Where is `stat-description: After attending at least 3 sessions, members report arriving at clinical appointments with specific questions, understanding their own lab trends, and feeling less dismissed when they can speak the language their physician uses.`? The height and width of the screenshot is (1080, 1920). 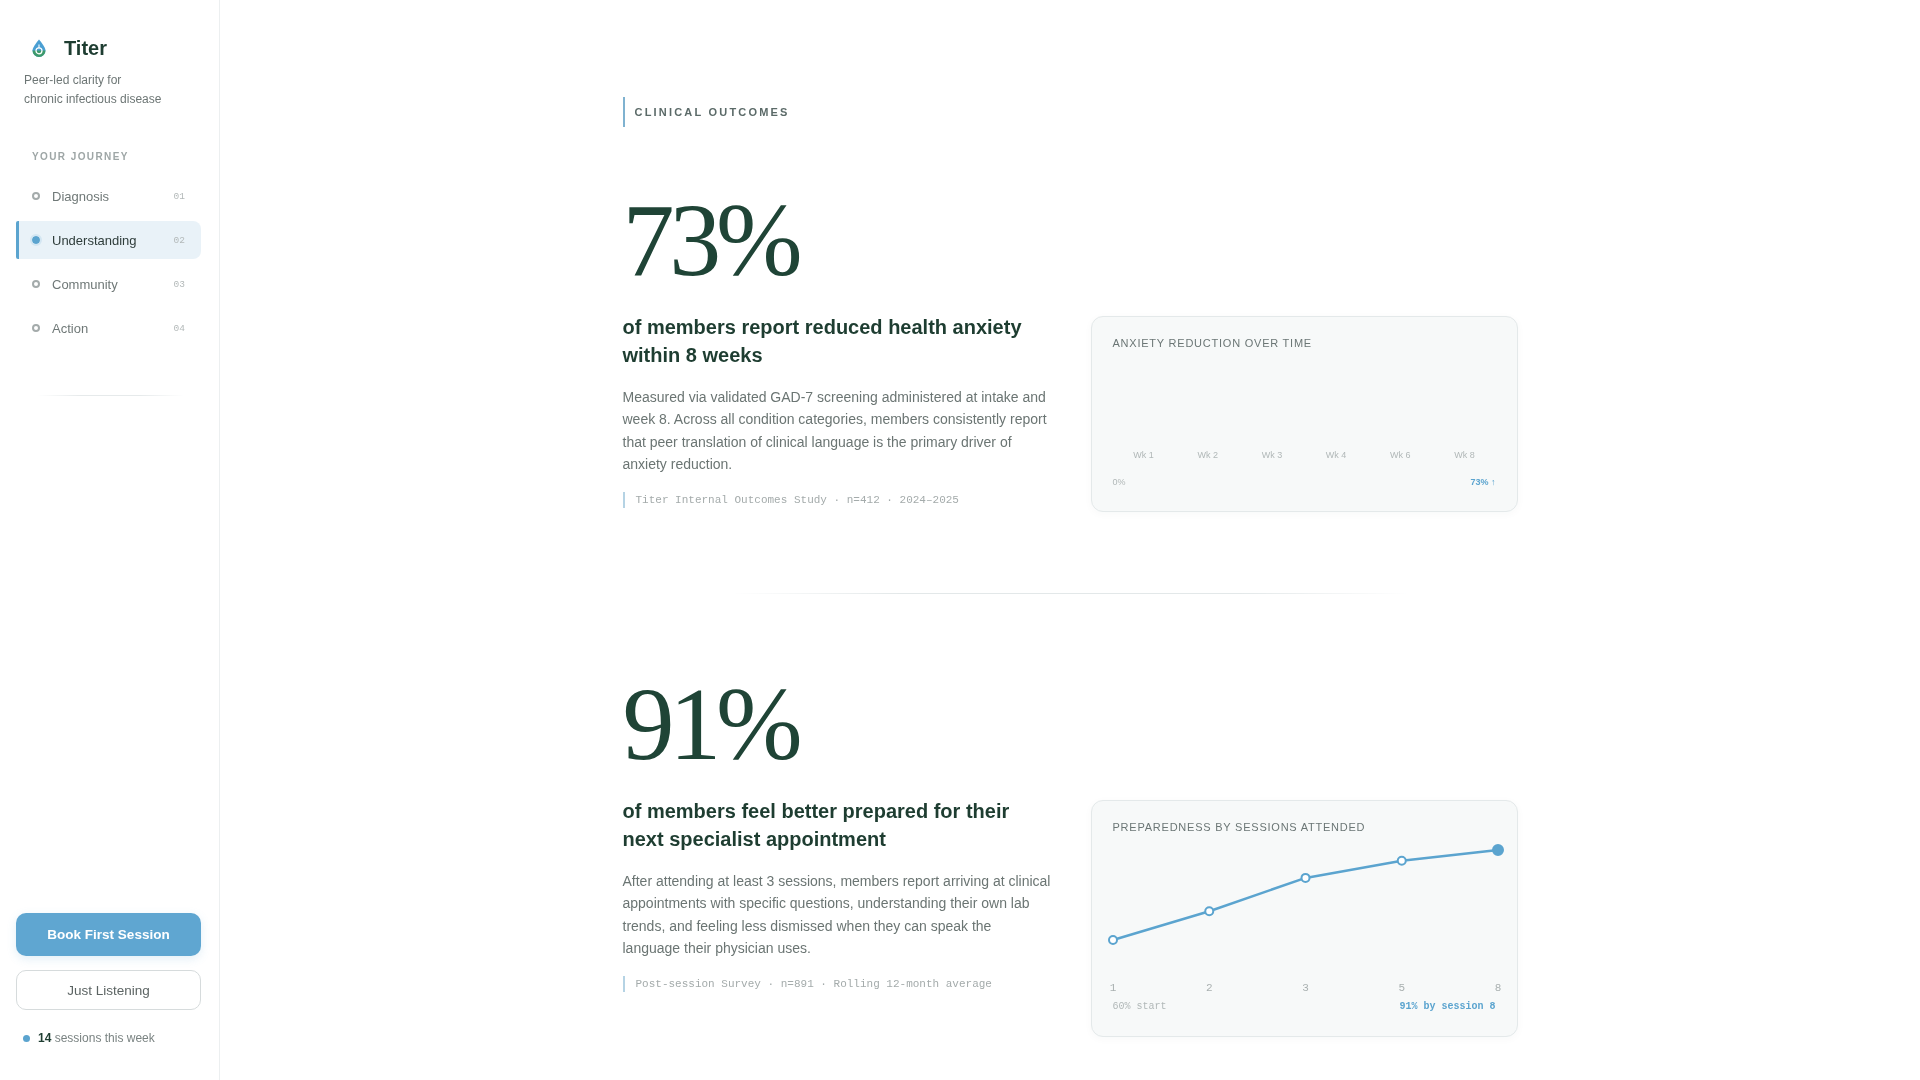
stat-description: After attending at least 3 sessions, members report arriving at clinical appointments with specific questions, understanding their own lab trends, and feeling less dismissed when they can speak the language their physician uses. is located at coordinates (837, 915).